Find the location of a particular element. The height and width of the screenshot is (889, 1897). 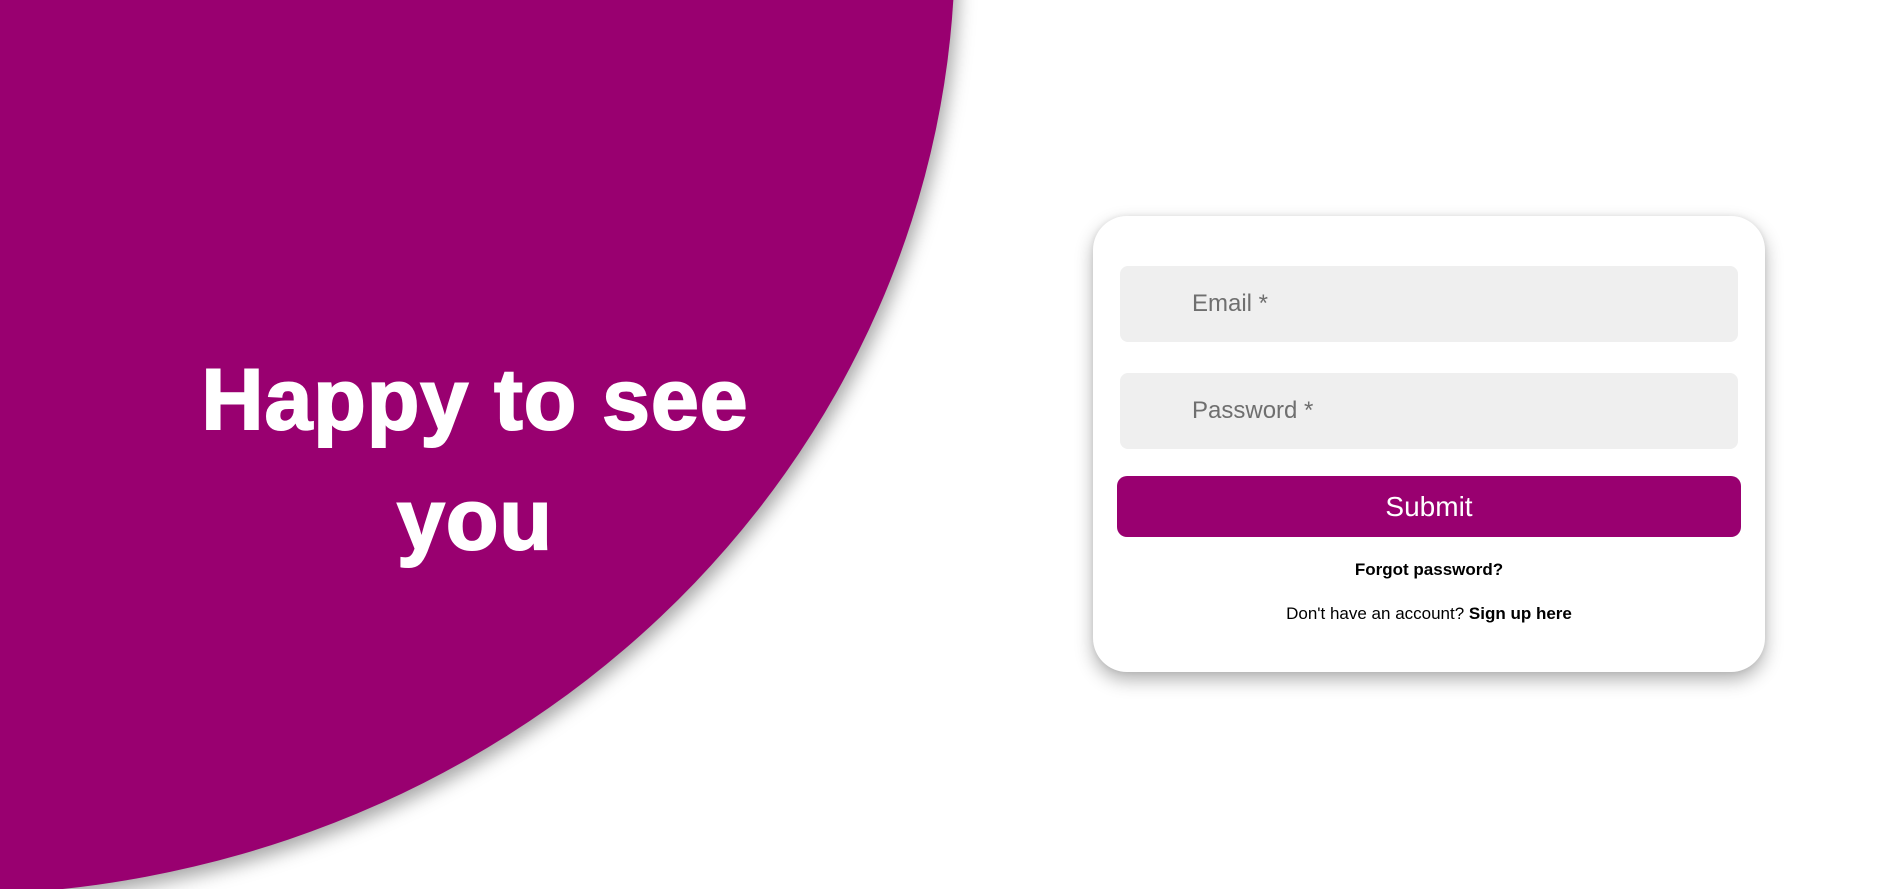

signup-prompt: Don't have an account? is located at coordinates (1377, 613).